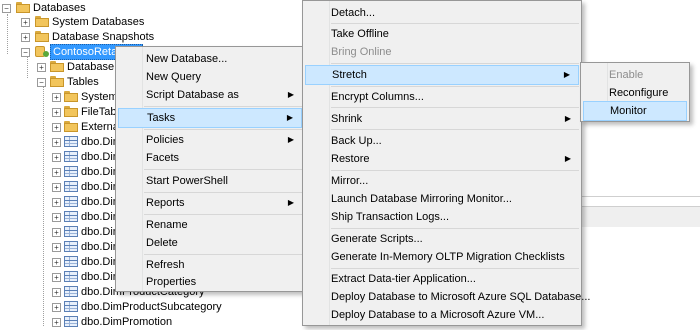 This screenshot has height=330, width=700. I want to click on divider, so click(641, 196).